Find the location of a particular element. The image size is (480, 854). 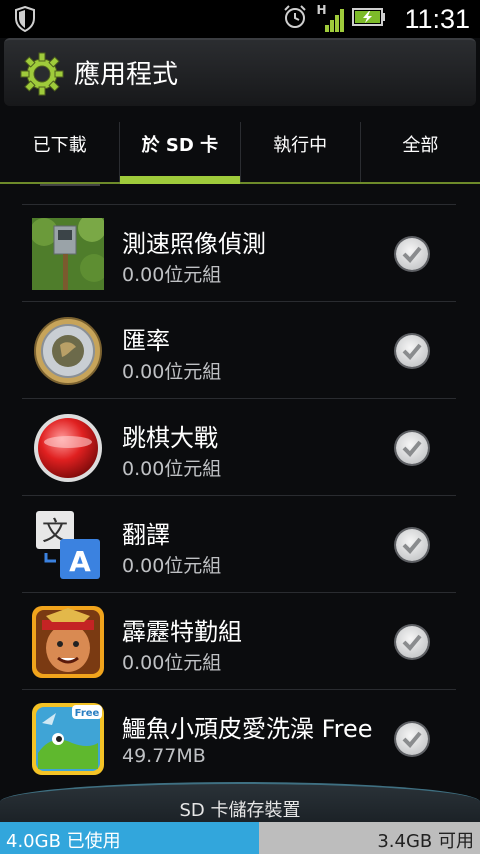

tab-bar: 已下載 於 SD 卡 執行中 全部 is located at coordinates (240, 153).